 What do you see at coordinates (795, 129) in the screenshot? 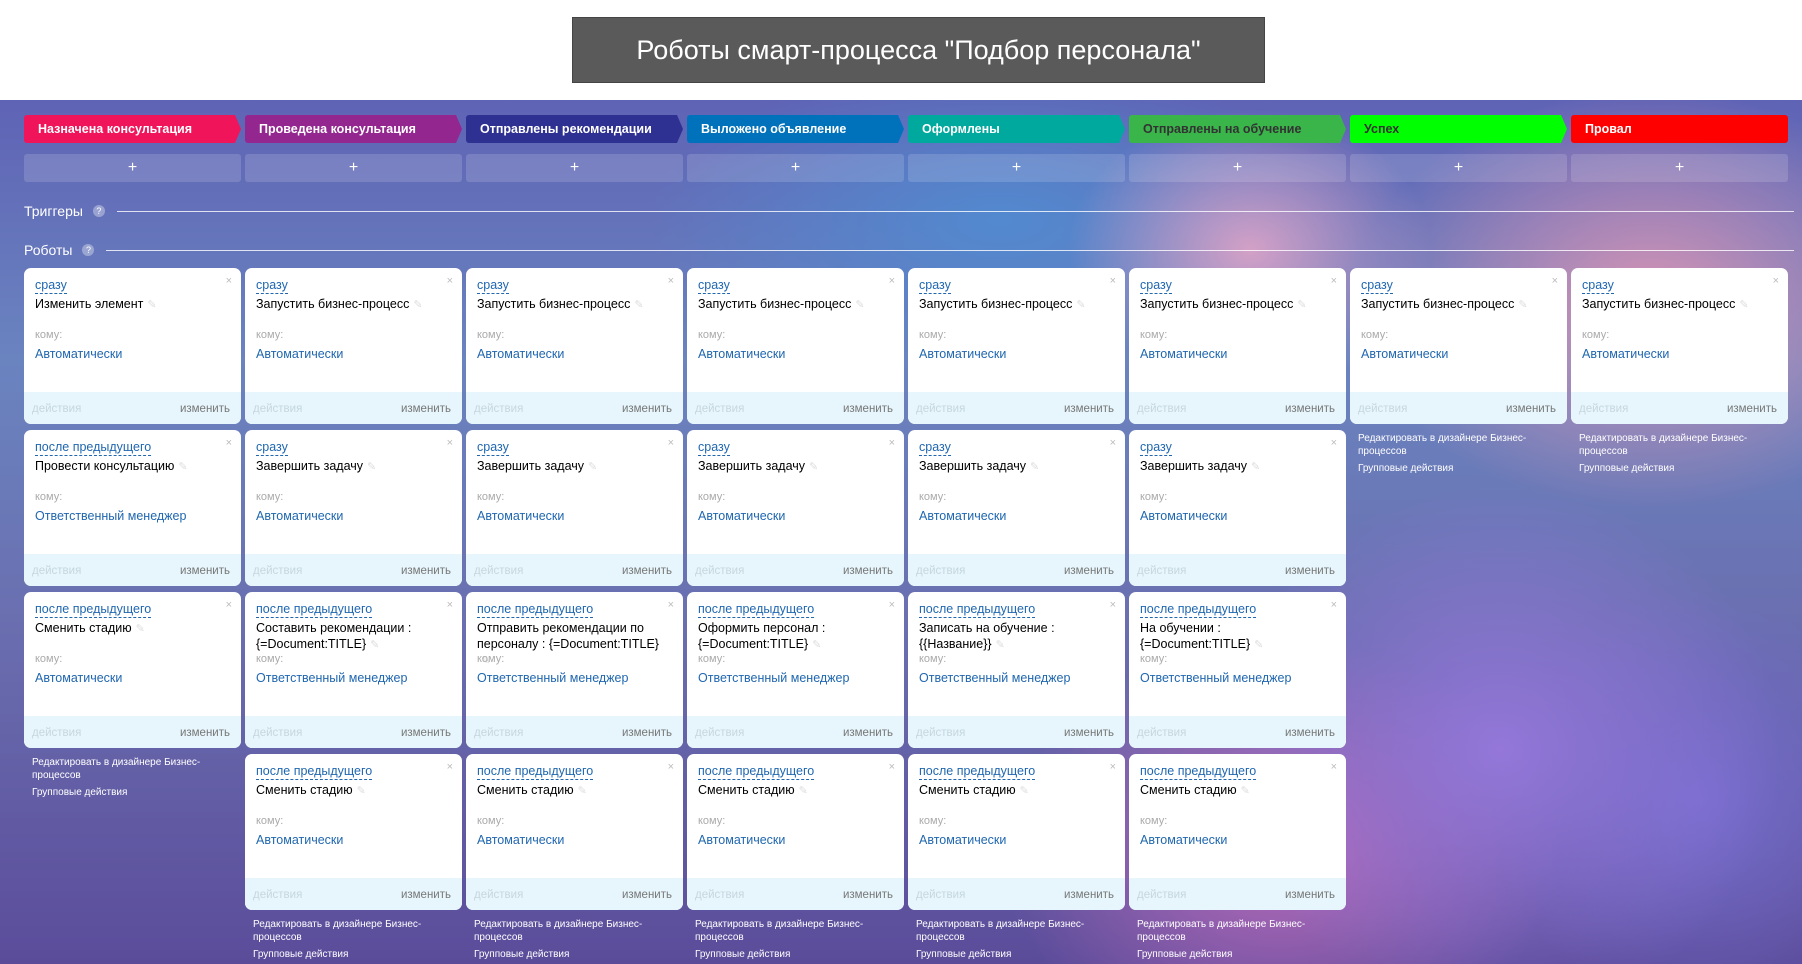
I see `stage-4: Выложено объявление` at bounding box center [795, 129].